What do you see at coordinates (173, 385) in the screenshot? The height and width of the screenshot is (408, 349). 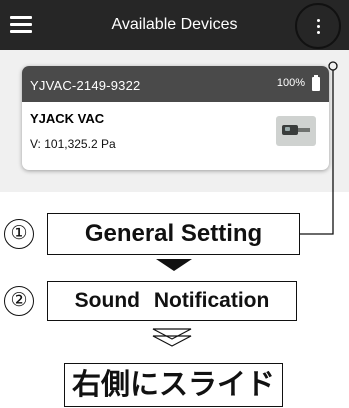 I see `slide-right-instruction: 右側にスライド` at bounding box center [173, 385].